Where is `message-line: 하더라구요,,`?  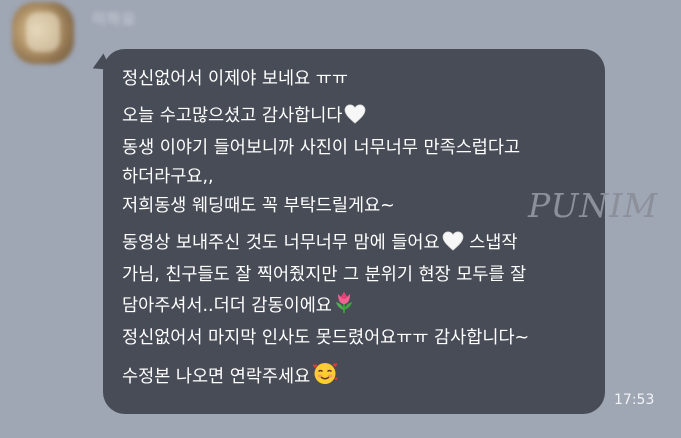
message-line: 하더라구요,, is located at coordinates (168, 177).